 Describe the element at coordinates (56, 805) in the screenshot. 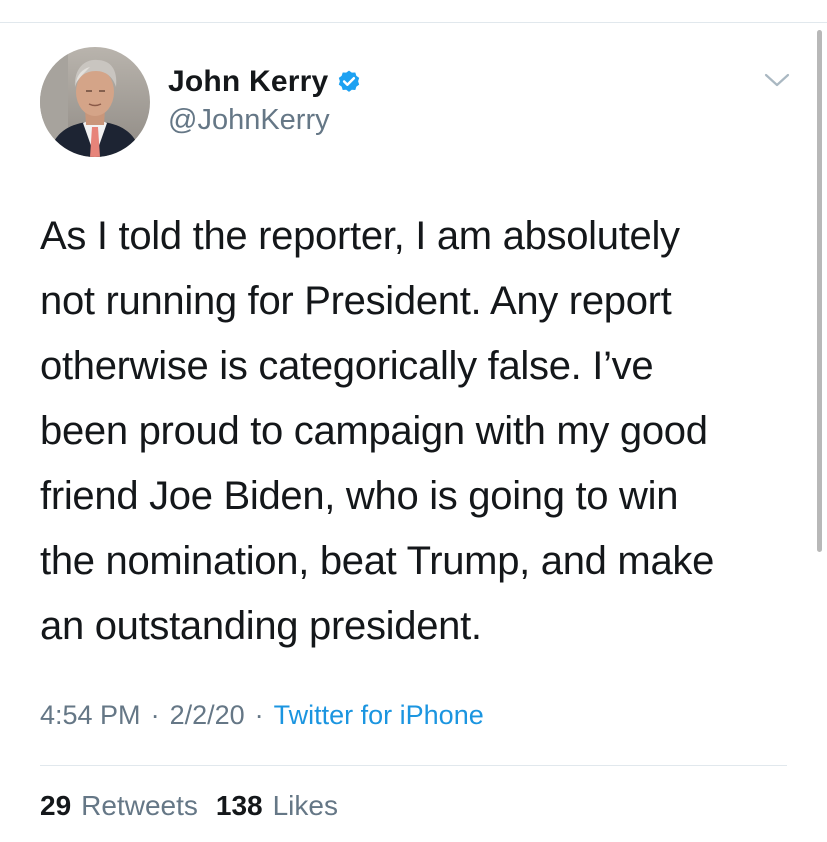

I see `retweets-count: 29` at that location.